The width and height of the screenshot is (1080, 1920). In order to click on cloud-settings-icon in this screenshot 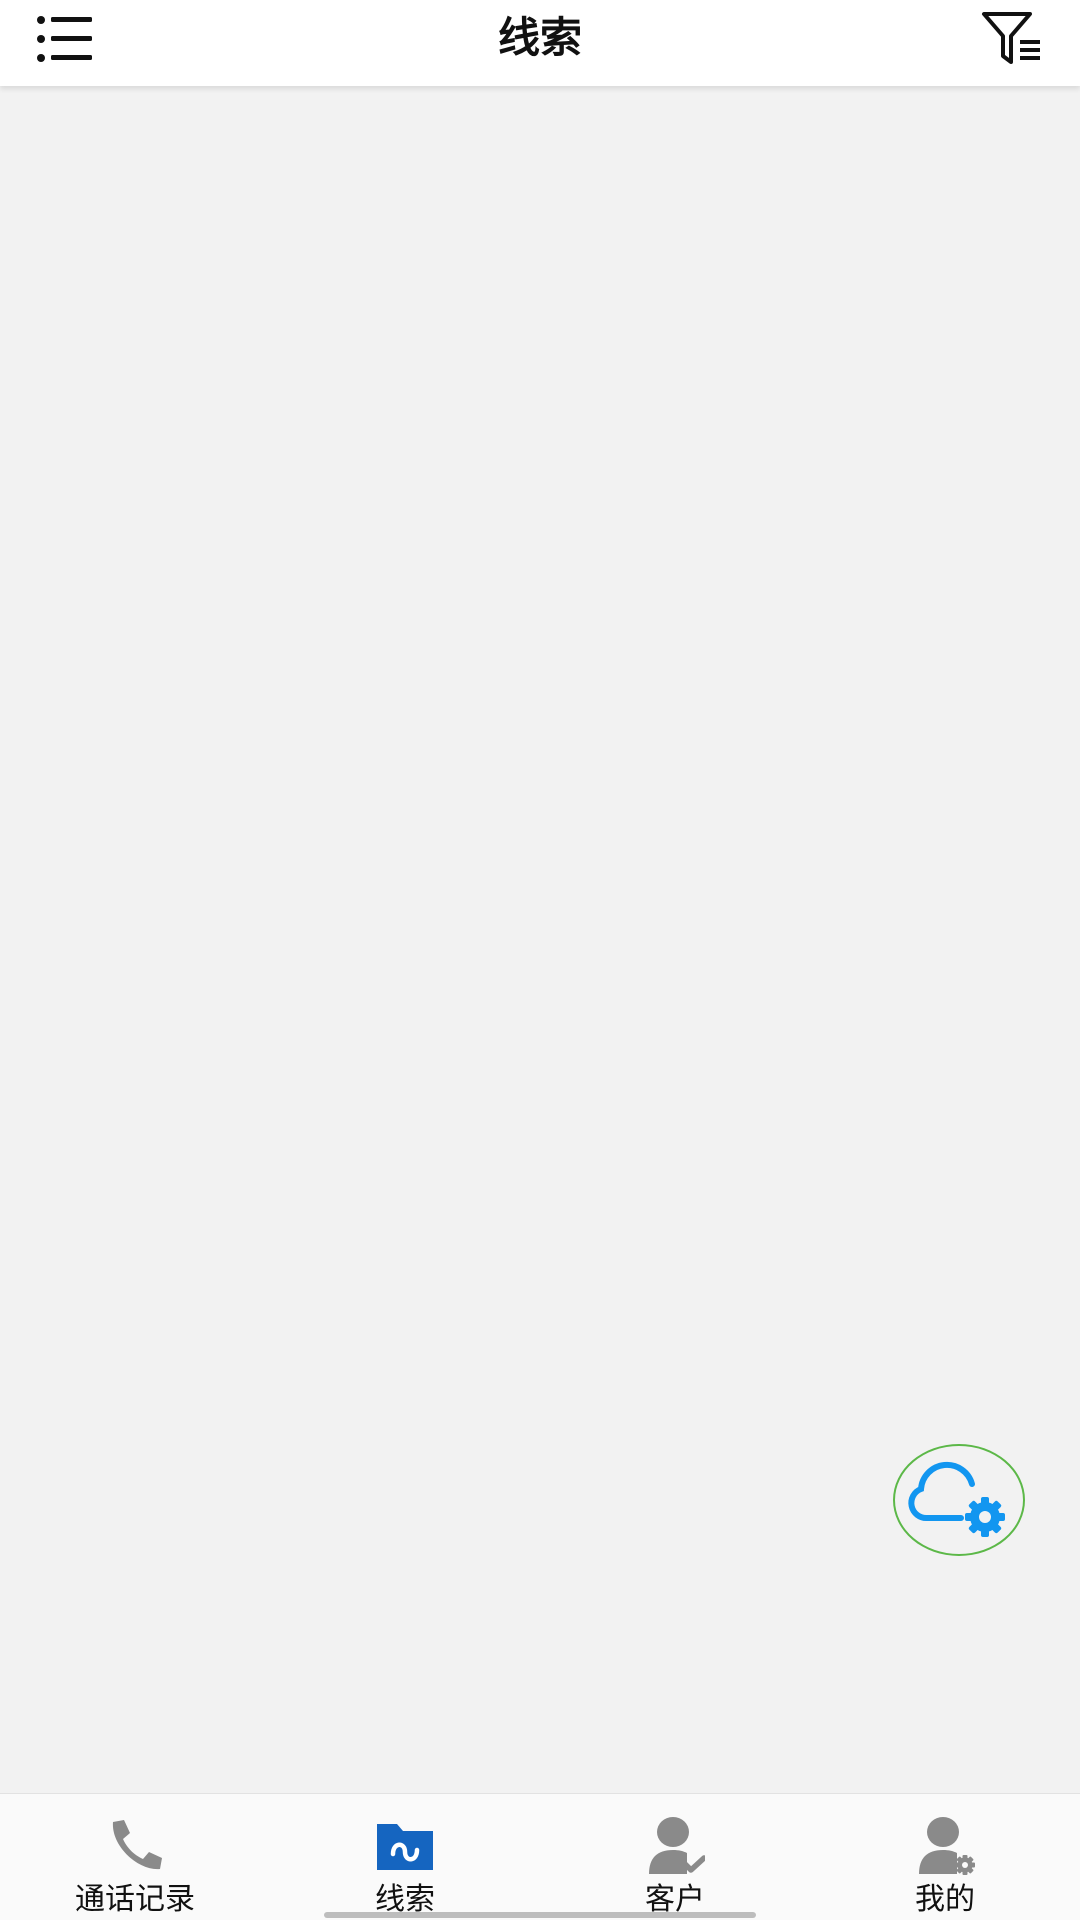, I will do `click(956, 1499)`.